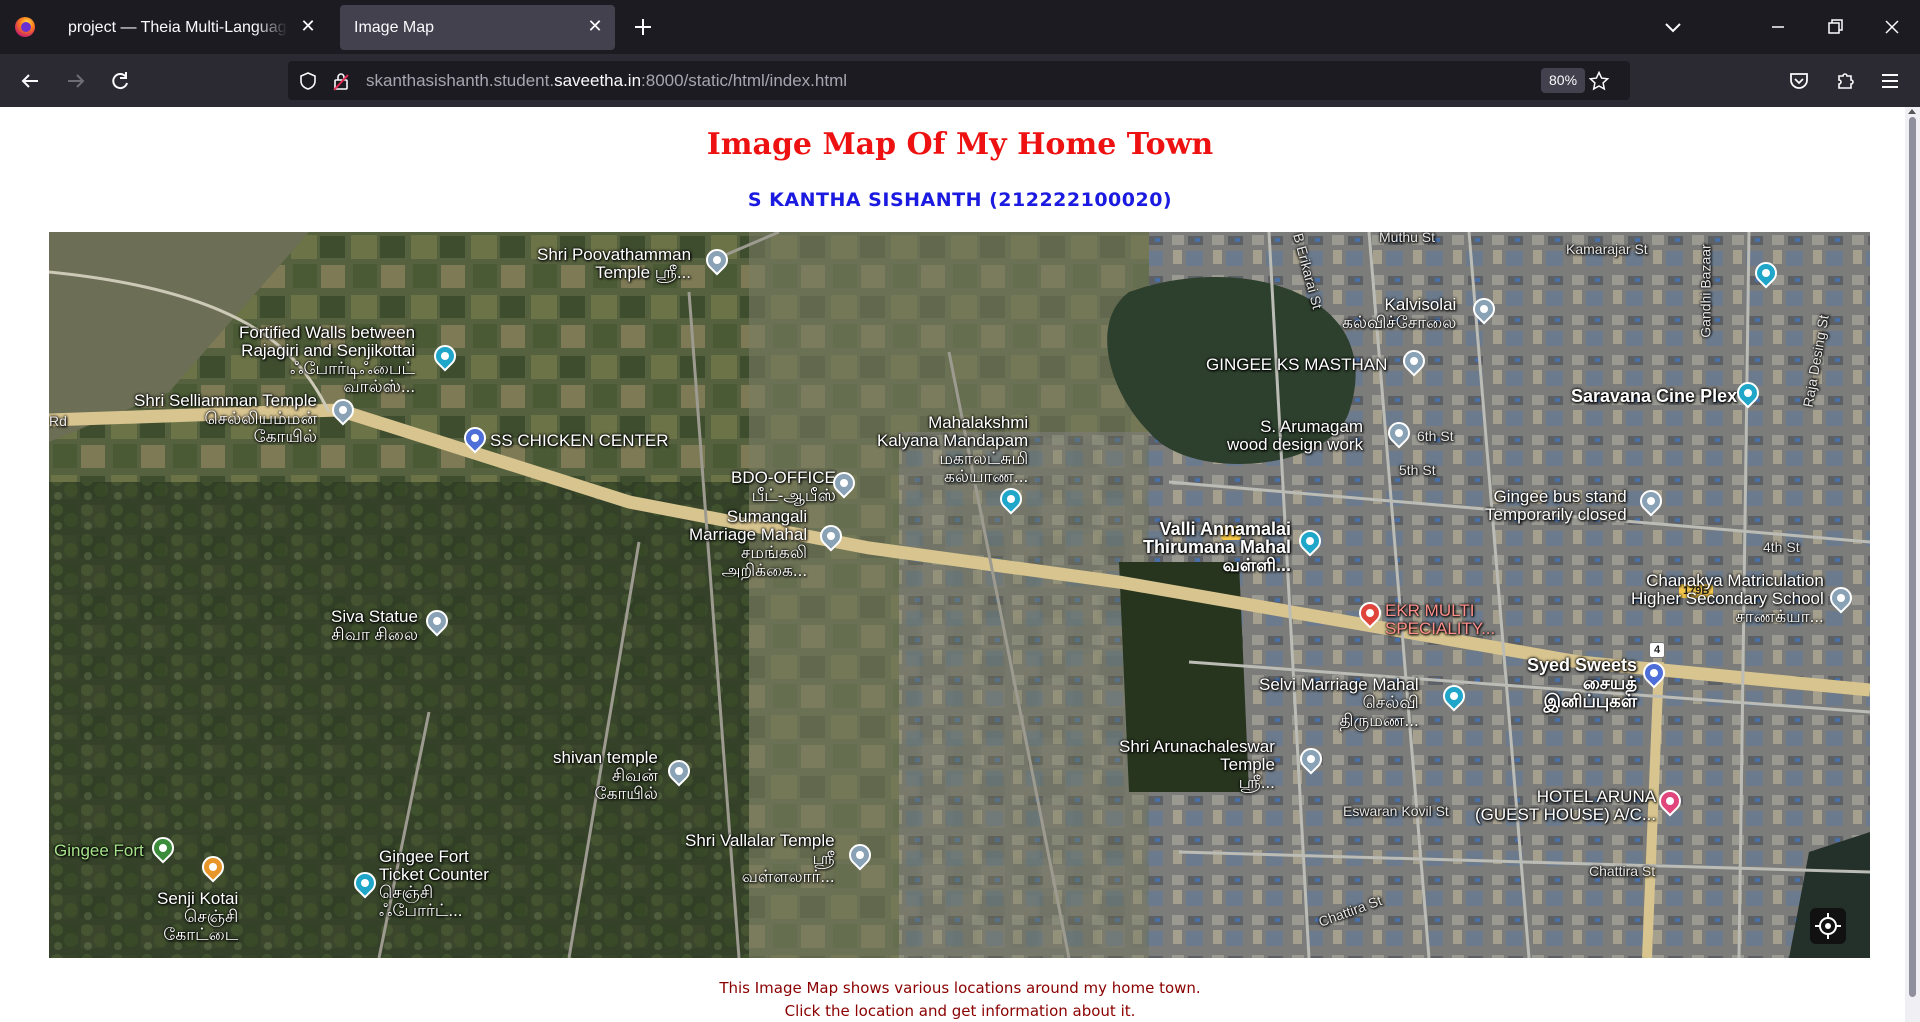 This screenshot has width=1920, height=1022. Describe the element at coordinates (1912, 557) in the screenshot. I see `scrollbar-thumb` at that location.